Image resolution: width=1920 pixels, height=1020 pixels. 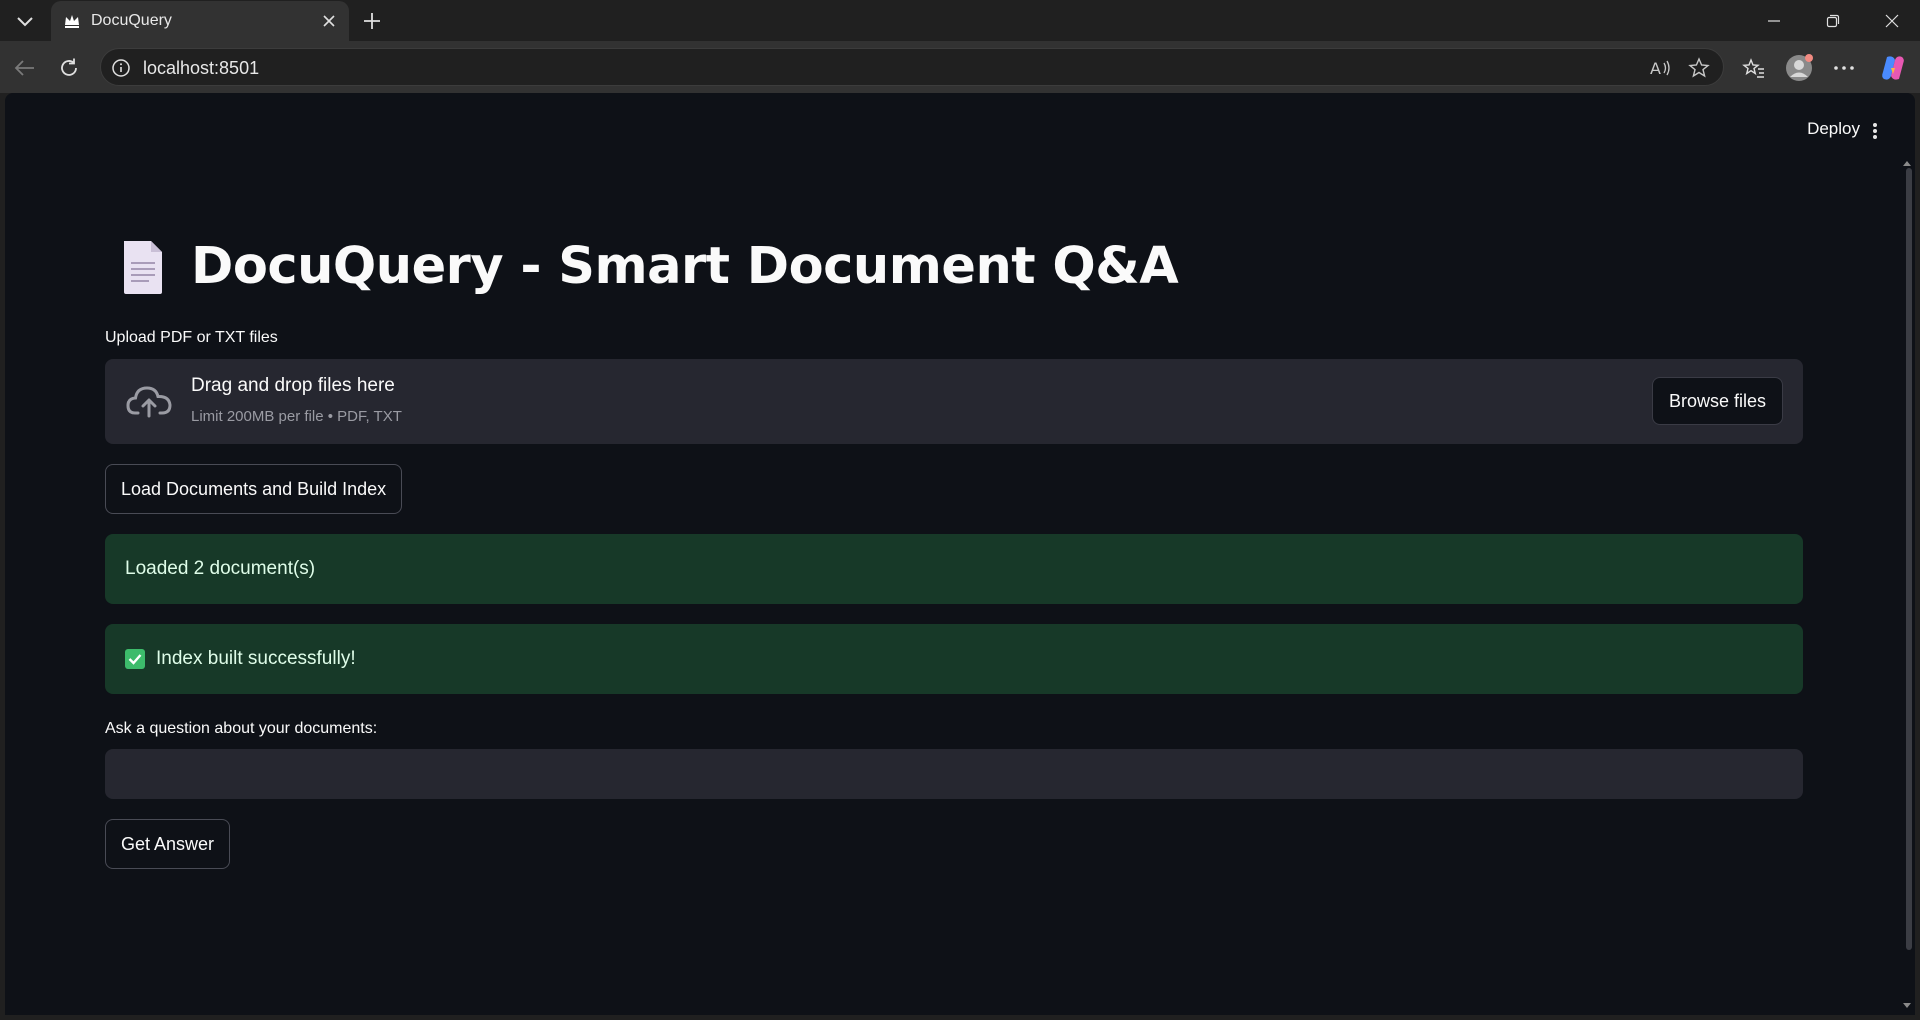 I want to click on favorites-list-icon, so click(x=1753, y=68).